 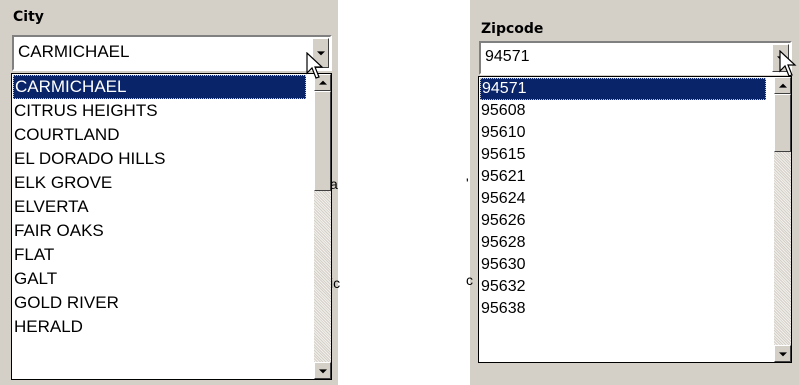 What do you see at coordinates (163, 183) in the screenshot?
I see `city-option: ELK GROVE` at bounding box center [163, 183].